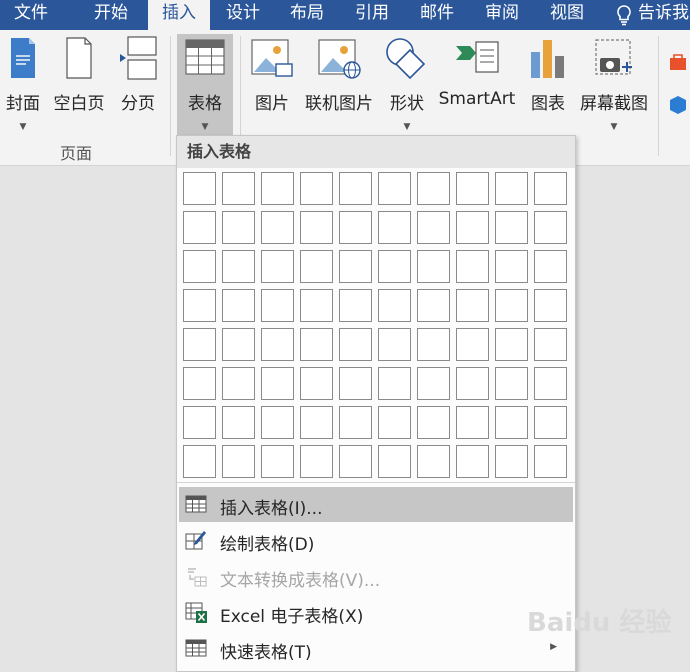 The height and width of the screenshot is (672, 690). I want to click on tab-insert: 插入, so click(179, 15).